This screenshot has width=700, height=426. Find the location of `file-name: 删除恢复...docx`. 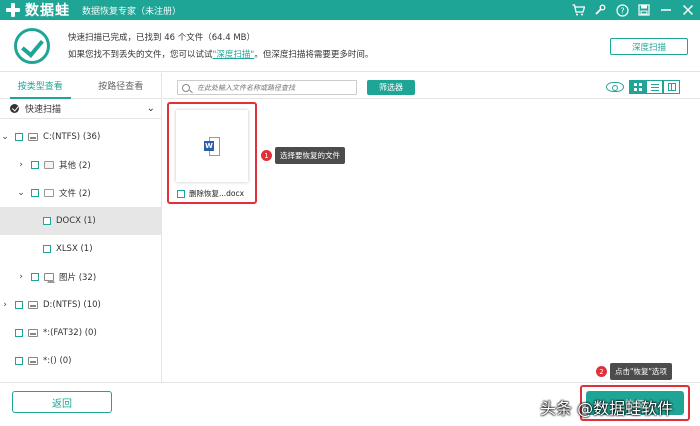

file-name: 删除恢复...docx is located at coordinates (217, 193).